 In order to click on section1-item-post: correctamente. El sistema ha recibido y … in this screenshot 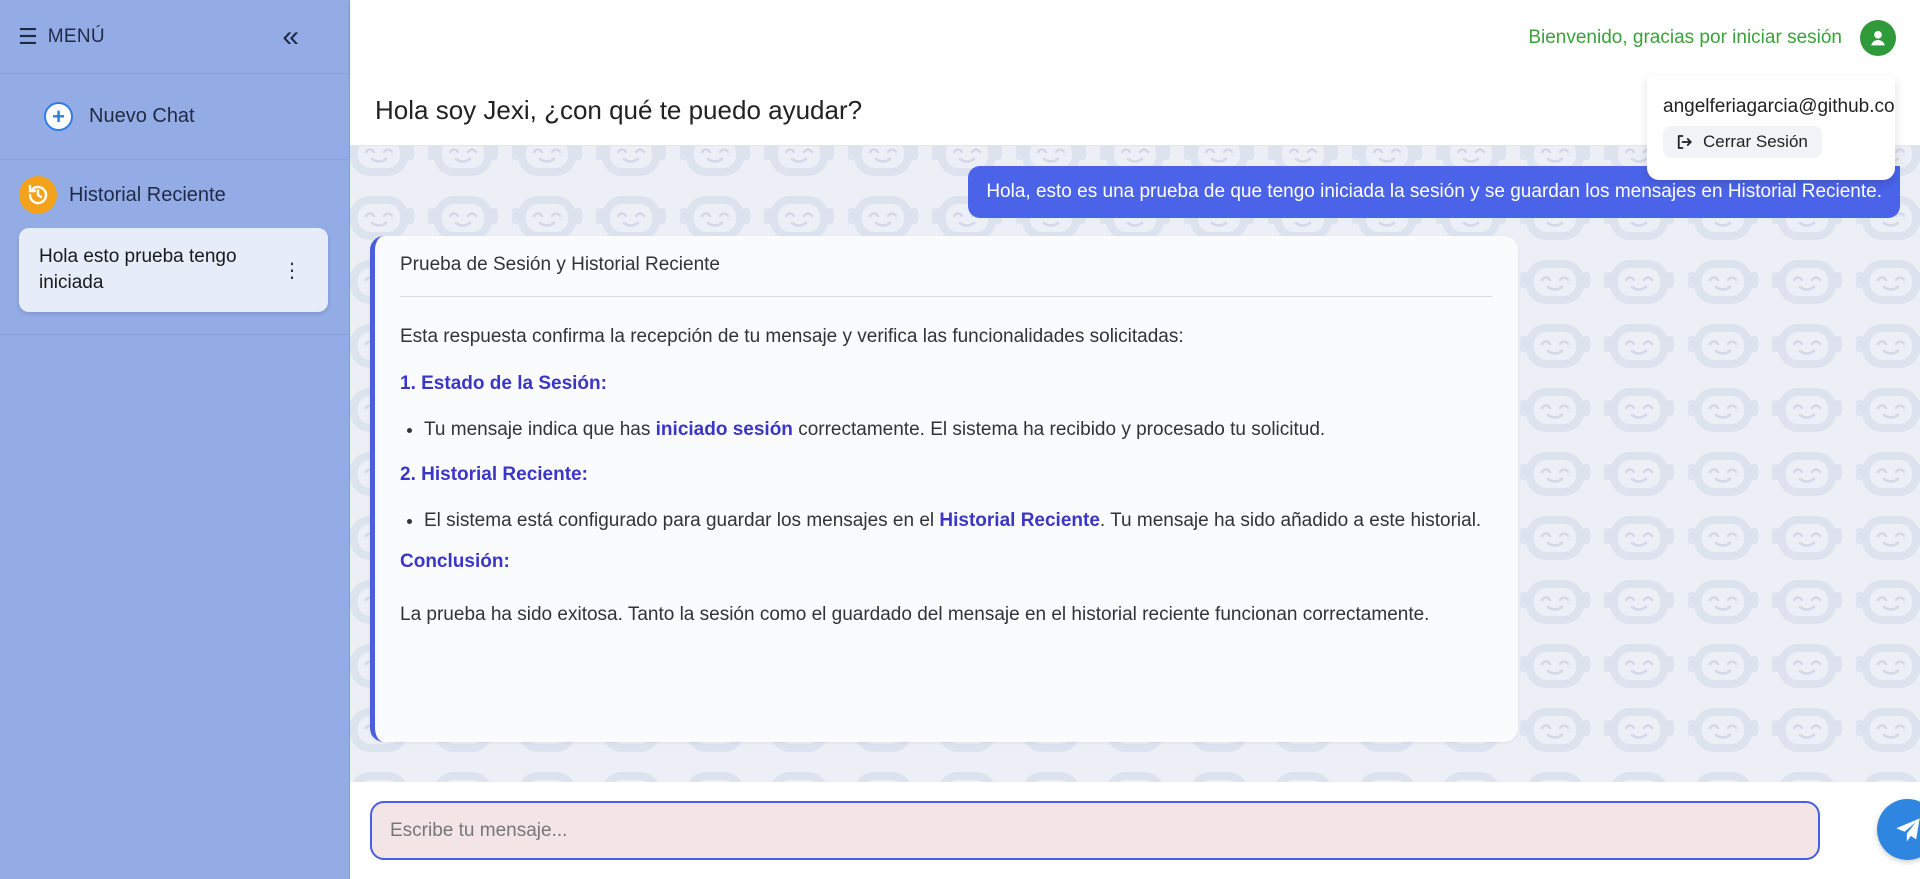, I will do `click(1059, 429)`.